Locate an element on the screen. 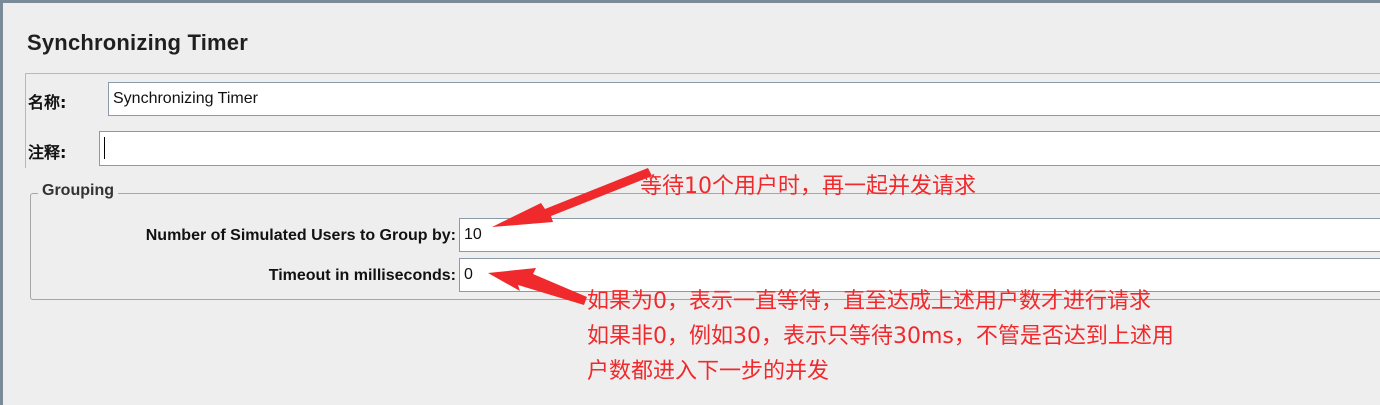 The image size is (1380, 405). arrow-to-users-field is located at coordinates (572, 197).